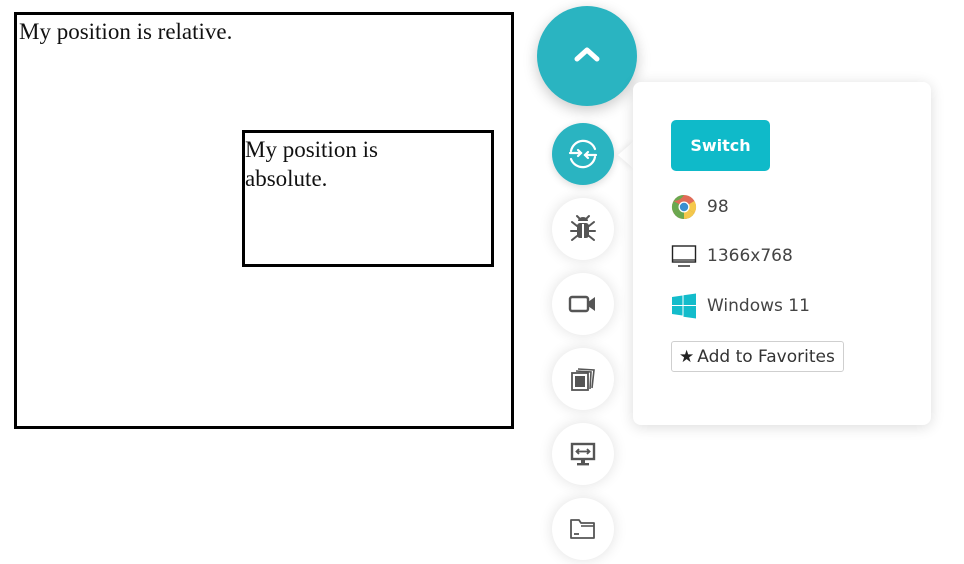 The height and width of the screenshot is (564, 964). What do you see at coordinates (368, 198) in the screenshot?
I see `absolute-position-box: My position is absolute.` at bounding box center [368, 198].